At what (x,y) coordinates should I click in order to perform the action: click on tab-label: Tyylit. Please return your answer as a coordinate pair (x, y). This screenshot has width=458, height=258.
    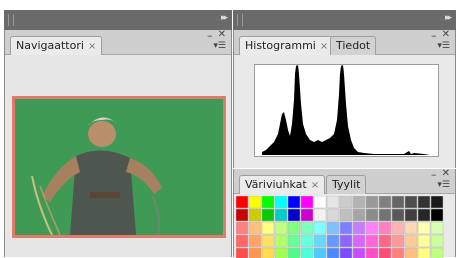
    Looking at the image, I should click on (346, 184).